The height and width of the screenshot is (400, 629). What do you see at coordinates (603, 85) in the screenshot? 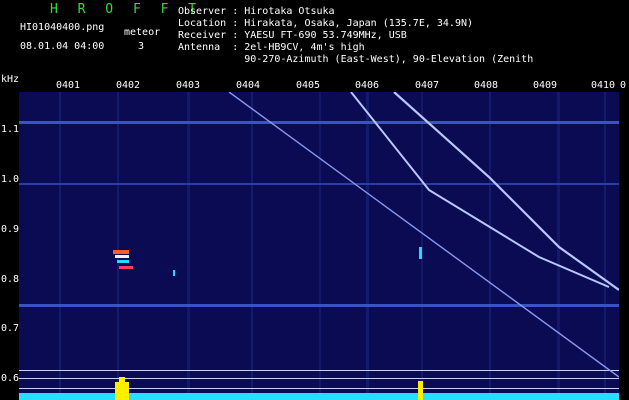
I see `x-tick: 0410` at bounding box center [603, 85].